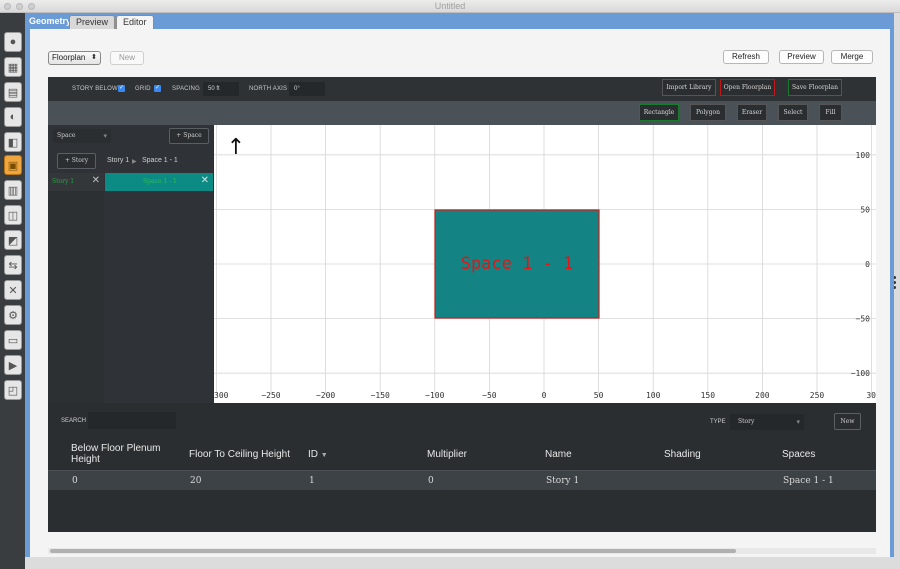 Image resolution: width=900 pixels, height=569 pixels. I want to click on breadcrumb-story: Story 1, so click(118, 160).